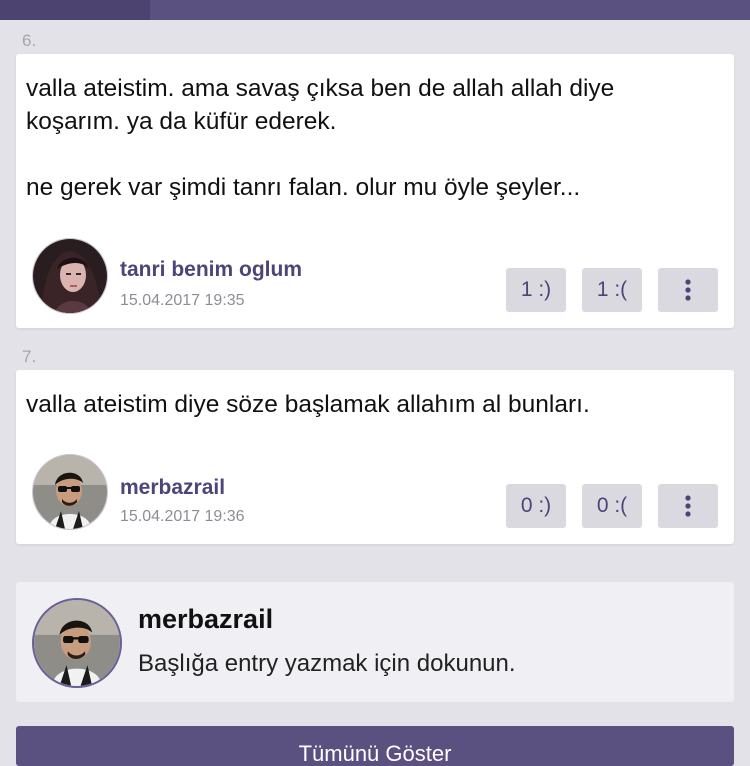 This screenshot has width=750, height=766. Describe the element at coordinates (29, 356) in the screenshot. I see `entry-number: 7.` at that location.